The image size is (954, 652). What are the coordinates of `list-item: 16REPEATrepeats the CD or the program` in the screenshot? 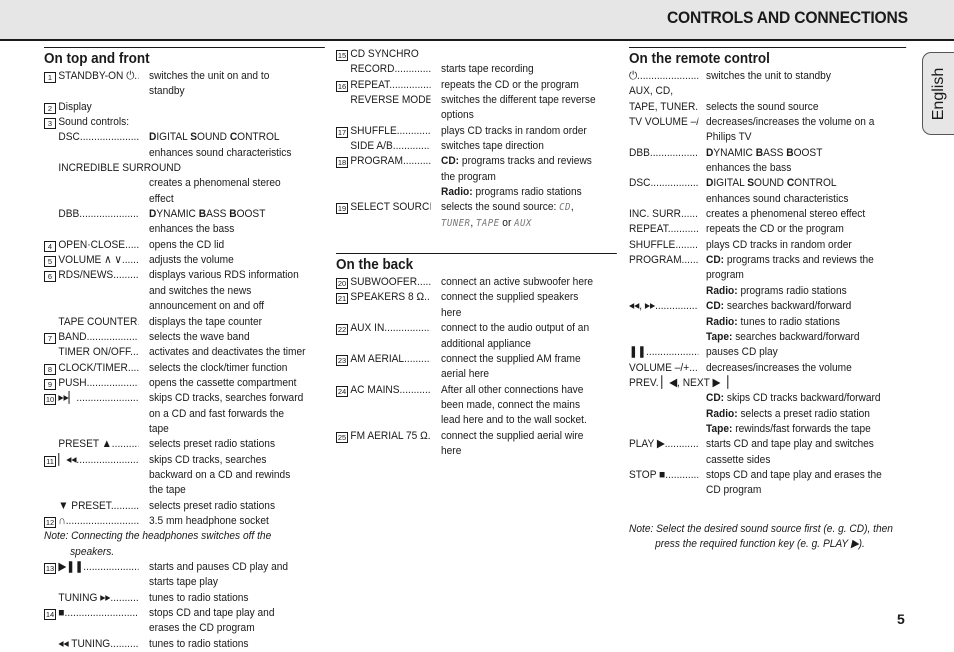 It's located at (476, 85).